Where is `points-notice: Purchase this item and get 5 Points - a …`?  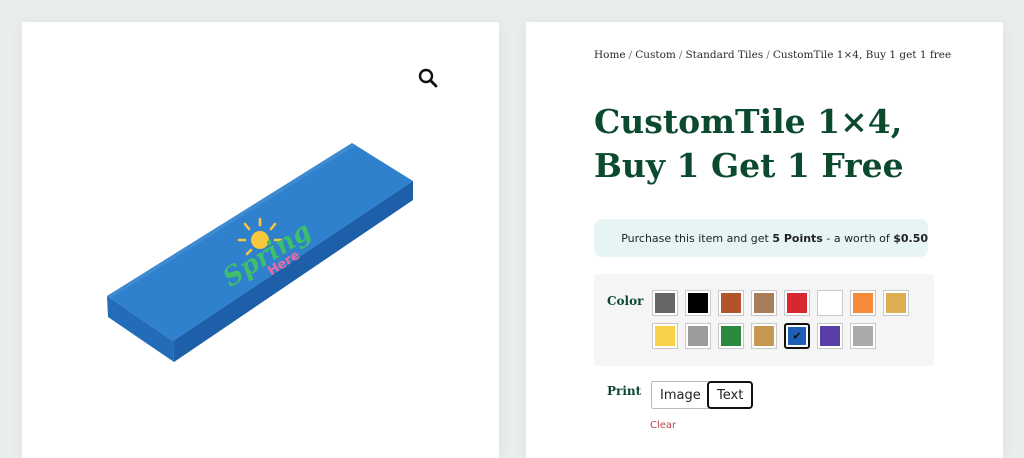
points-notice: Purchase this item and get 5 Points - a … is located at coordinates (761, 238).